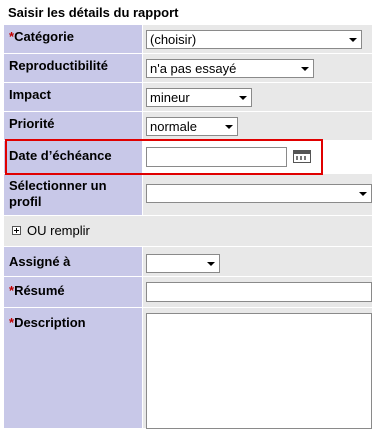  I want to click on row-resume: *Résumé, so click(188, 292).